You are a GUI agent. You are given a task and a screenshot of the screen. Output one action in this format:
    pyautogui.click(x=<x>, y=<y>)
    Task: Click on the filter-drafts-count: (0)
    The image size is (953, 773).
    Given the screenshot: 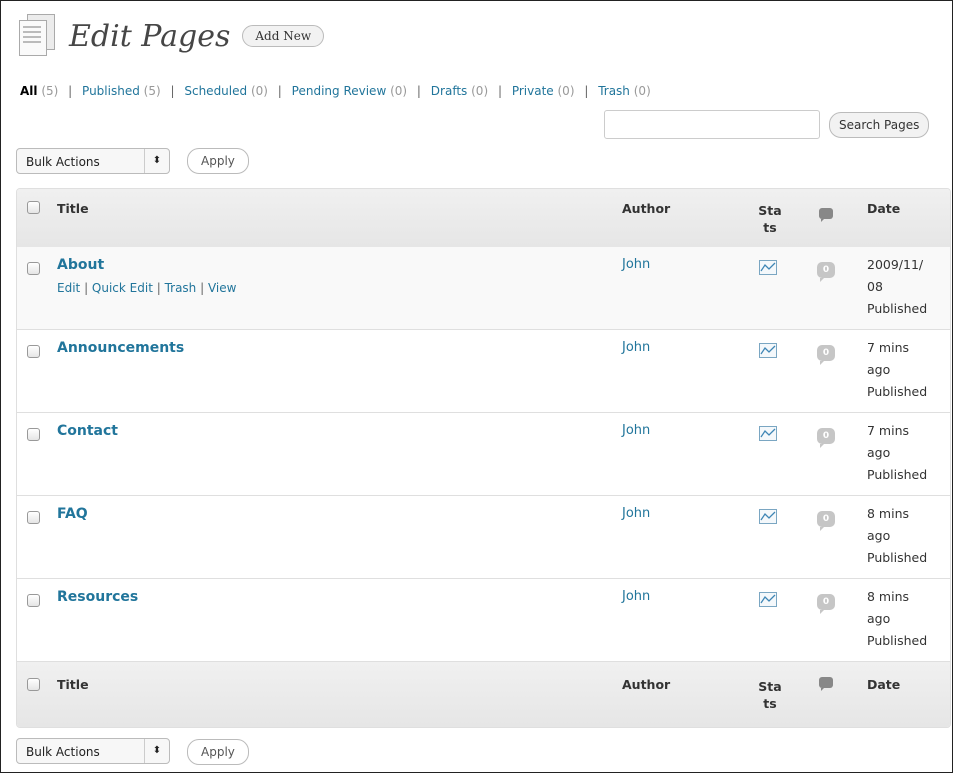 What is the action you would take?
    pyautogui.click(x=480, y=91)
    